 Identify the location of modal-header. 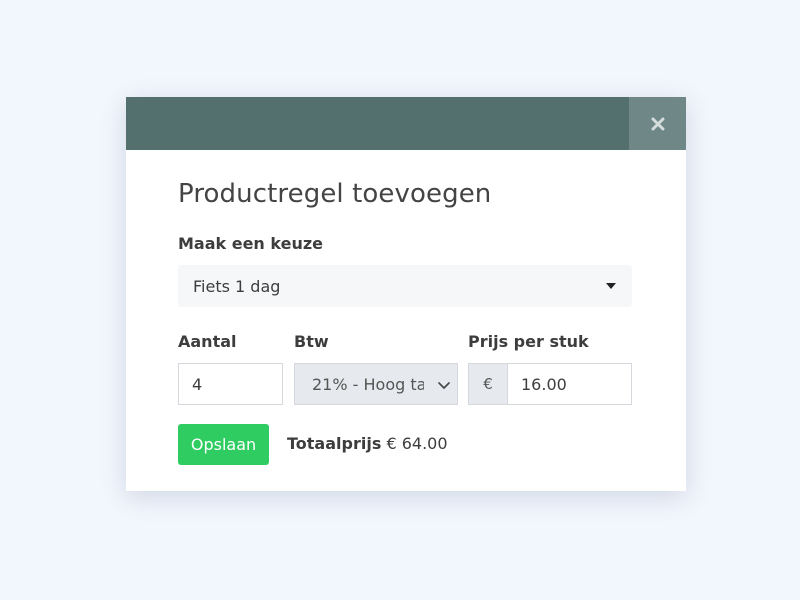
(406, 123).